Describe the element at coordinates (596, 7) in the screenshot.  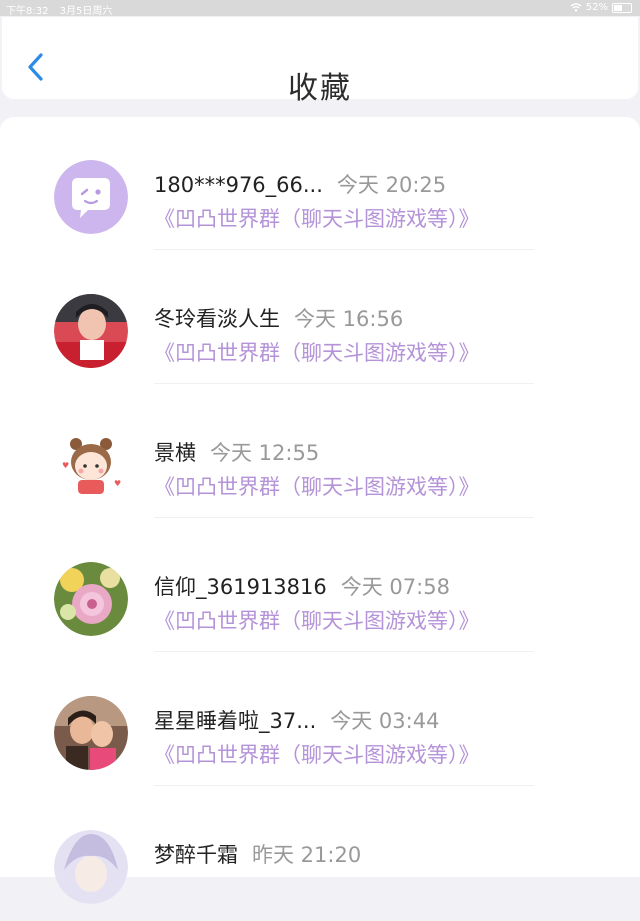
I see `battery-percent: 52%` at that location.